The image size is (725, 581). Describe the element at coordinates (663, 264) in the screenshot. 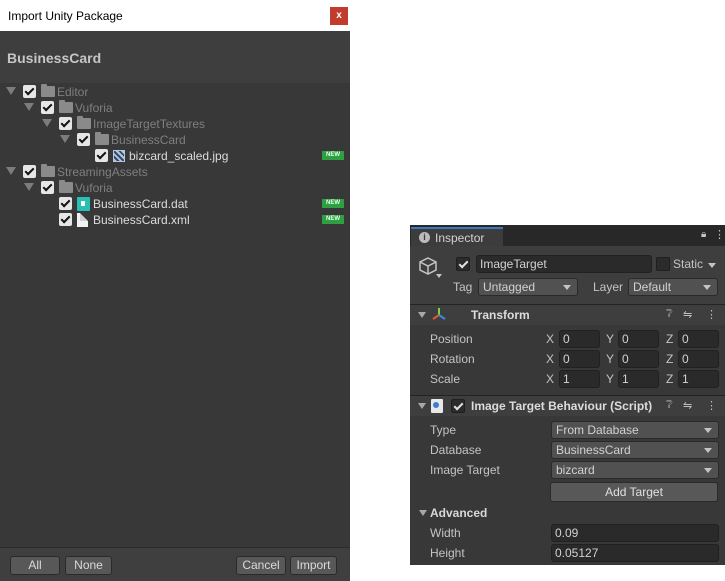

I see `static-checkbox` at that location.